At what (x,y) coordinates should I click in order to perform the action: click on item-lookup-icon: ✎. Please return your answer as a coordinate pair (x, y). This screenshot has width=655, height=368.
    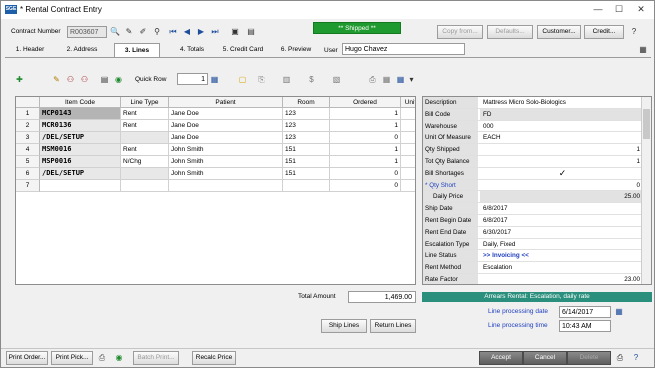
    Looking at the image, I should click on (56, 79).